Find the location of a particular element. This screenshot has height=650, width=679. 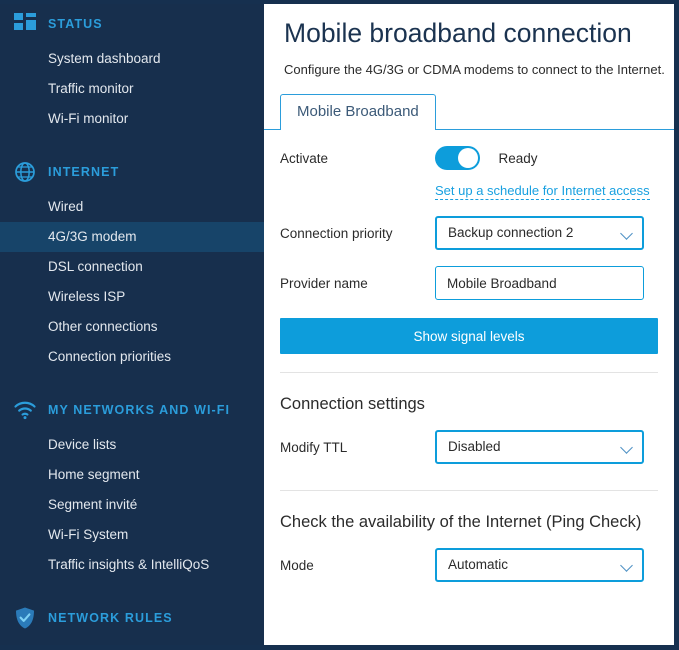

modify-ttl-value: Disabled is located at coordinates (474, 447).